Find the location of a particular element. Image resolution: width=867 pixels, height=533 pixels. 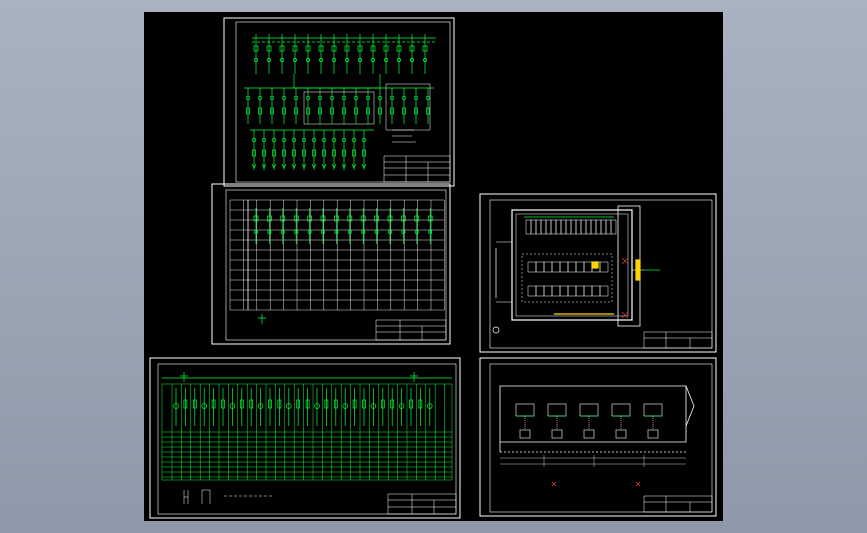

sheet-substation-floor-plan is located at coordinates (598, 273).